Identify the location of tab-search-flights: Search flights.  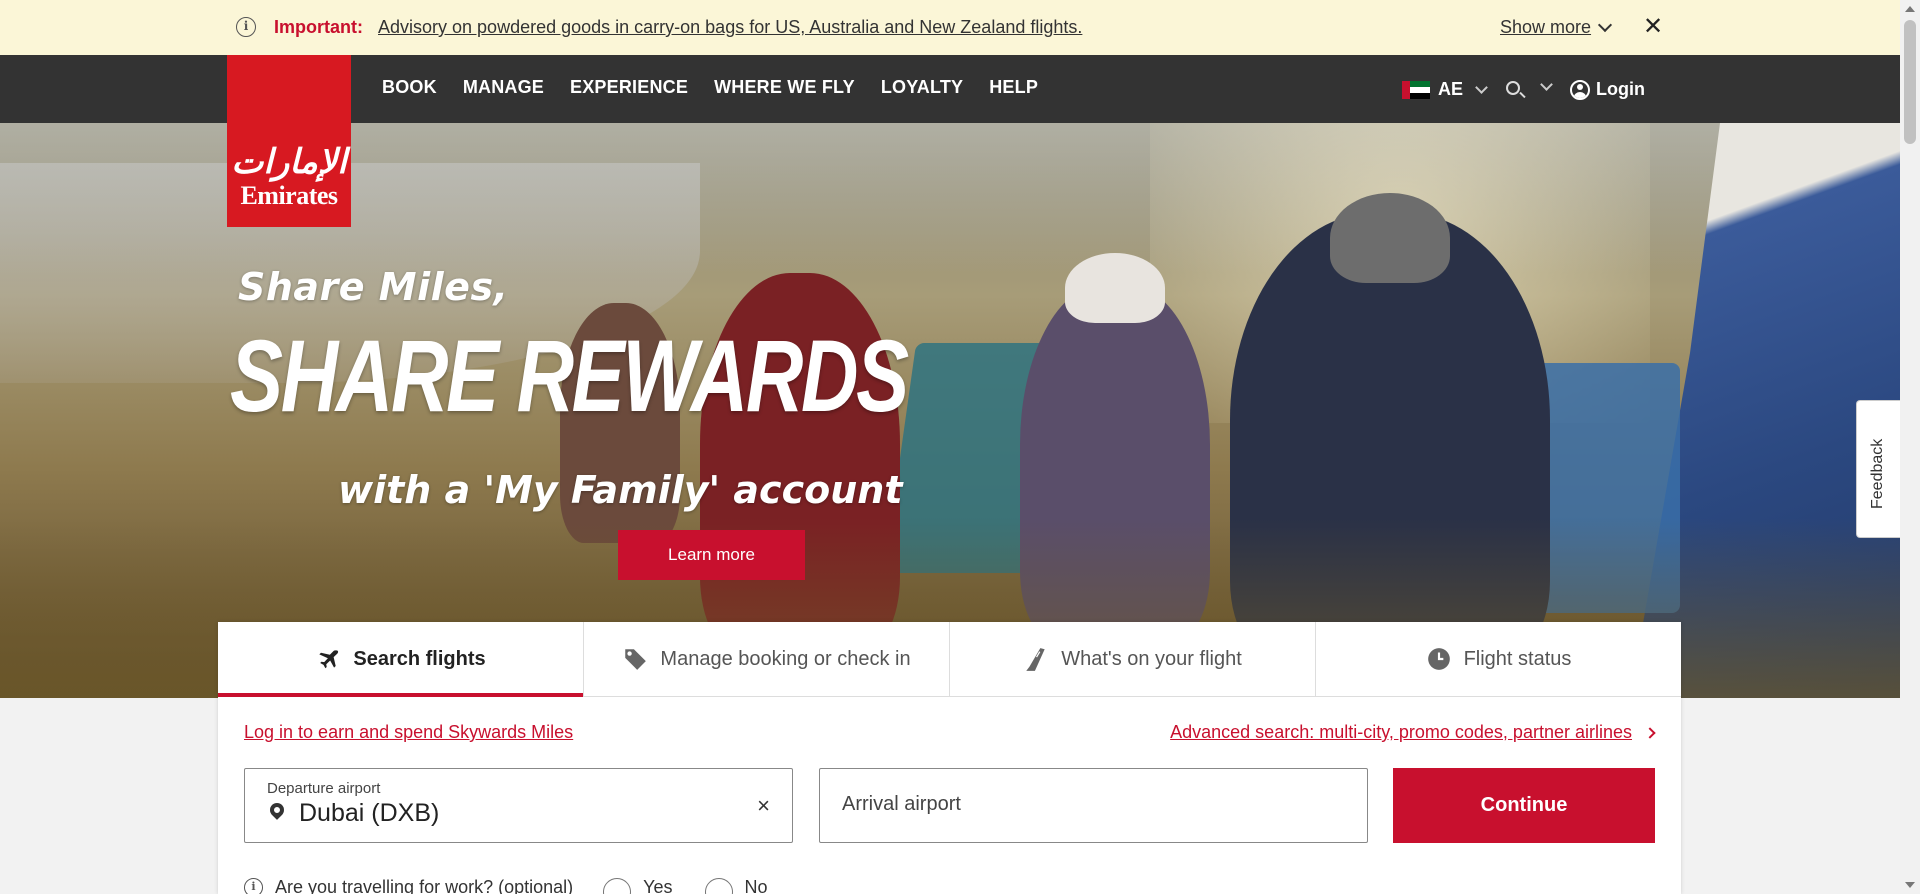
(401, 659).